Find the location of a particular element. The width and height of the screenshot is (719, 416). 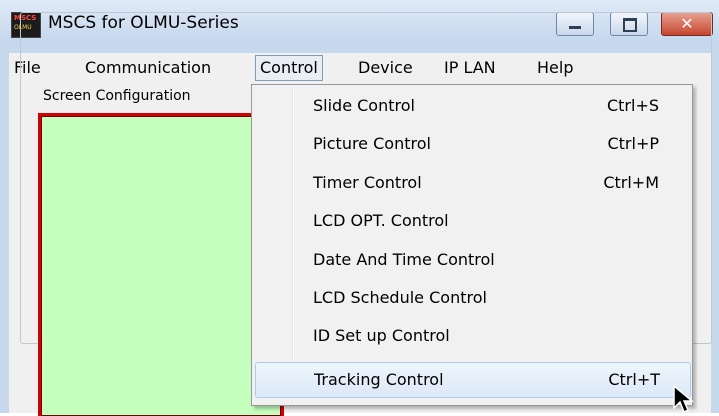

menu-item-slide-control: Slide Control Ctrl+S is located at coordinates (472, 106).